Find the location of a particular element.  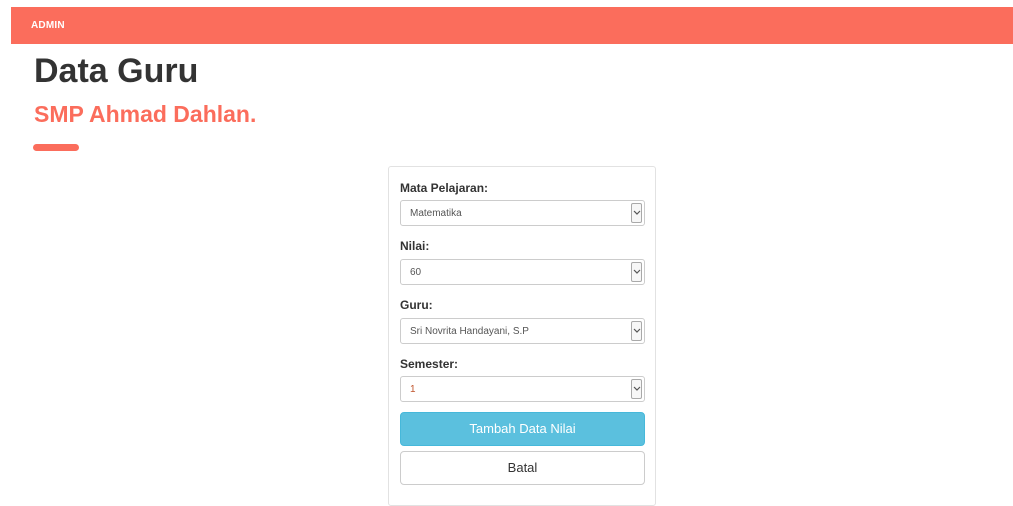

semester-label: Semester: is located at coordinates (429, 364).